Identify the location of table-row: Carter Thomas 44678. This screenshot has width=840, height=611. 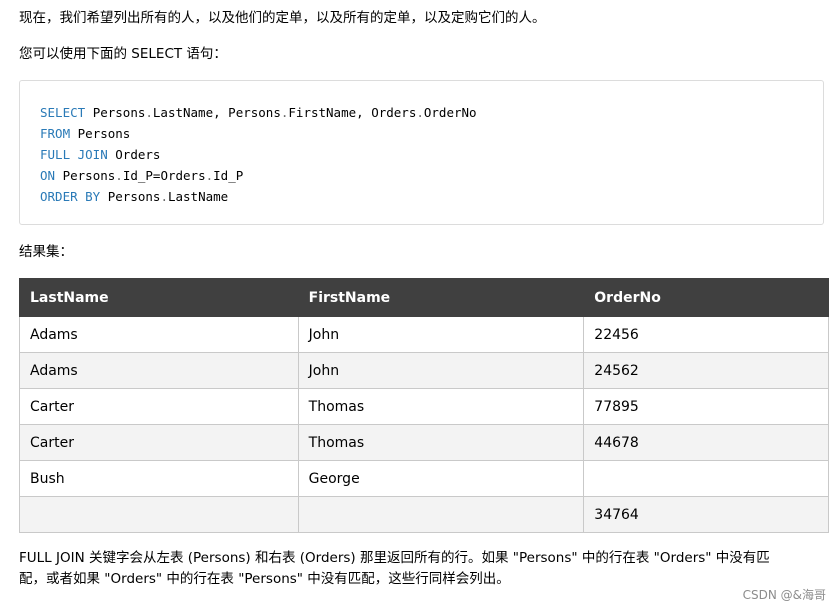
(424, 442).